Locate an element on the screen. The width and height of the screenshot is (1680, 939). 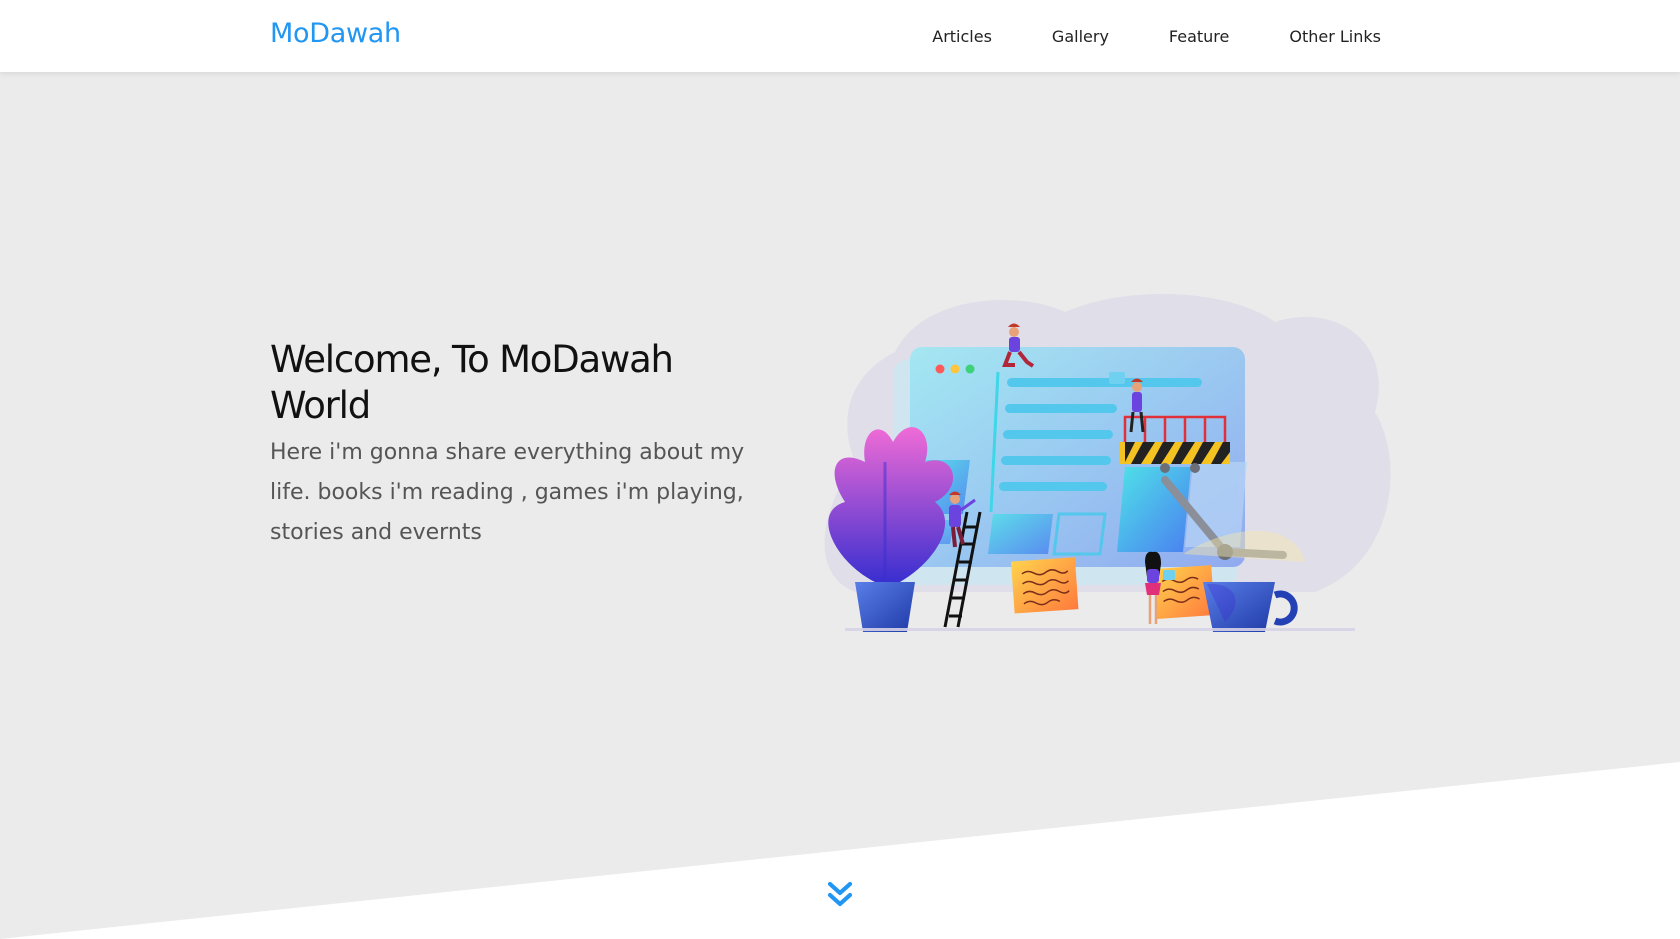
nav-link-gallery: Gallery is located at coordinates (1080, 36).